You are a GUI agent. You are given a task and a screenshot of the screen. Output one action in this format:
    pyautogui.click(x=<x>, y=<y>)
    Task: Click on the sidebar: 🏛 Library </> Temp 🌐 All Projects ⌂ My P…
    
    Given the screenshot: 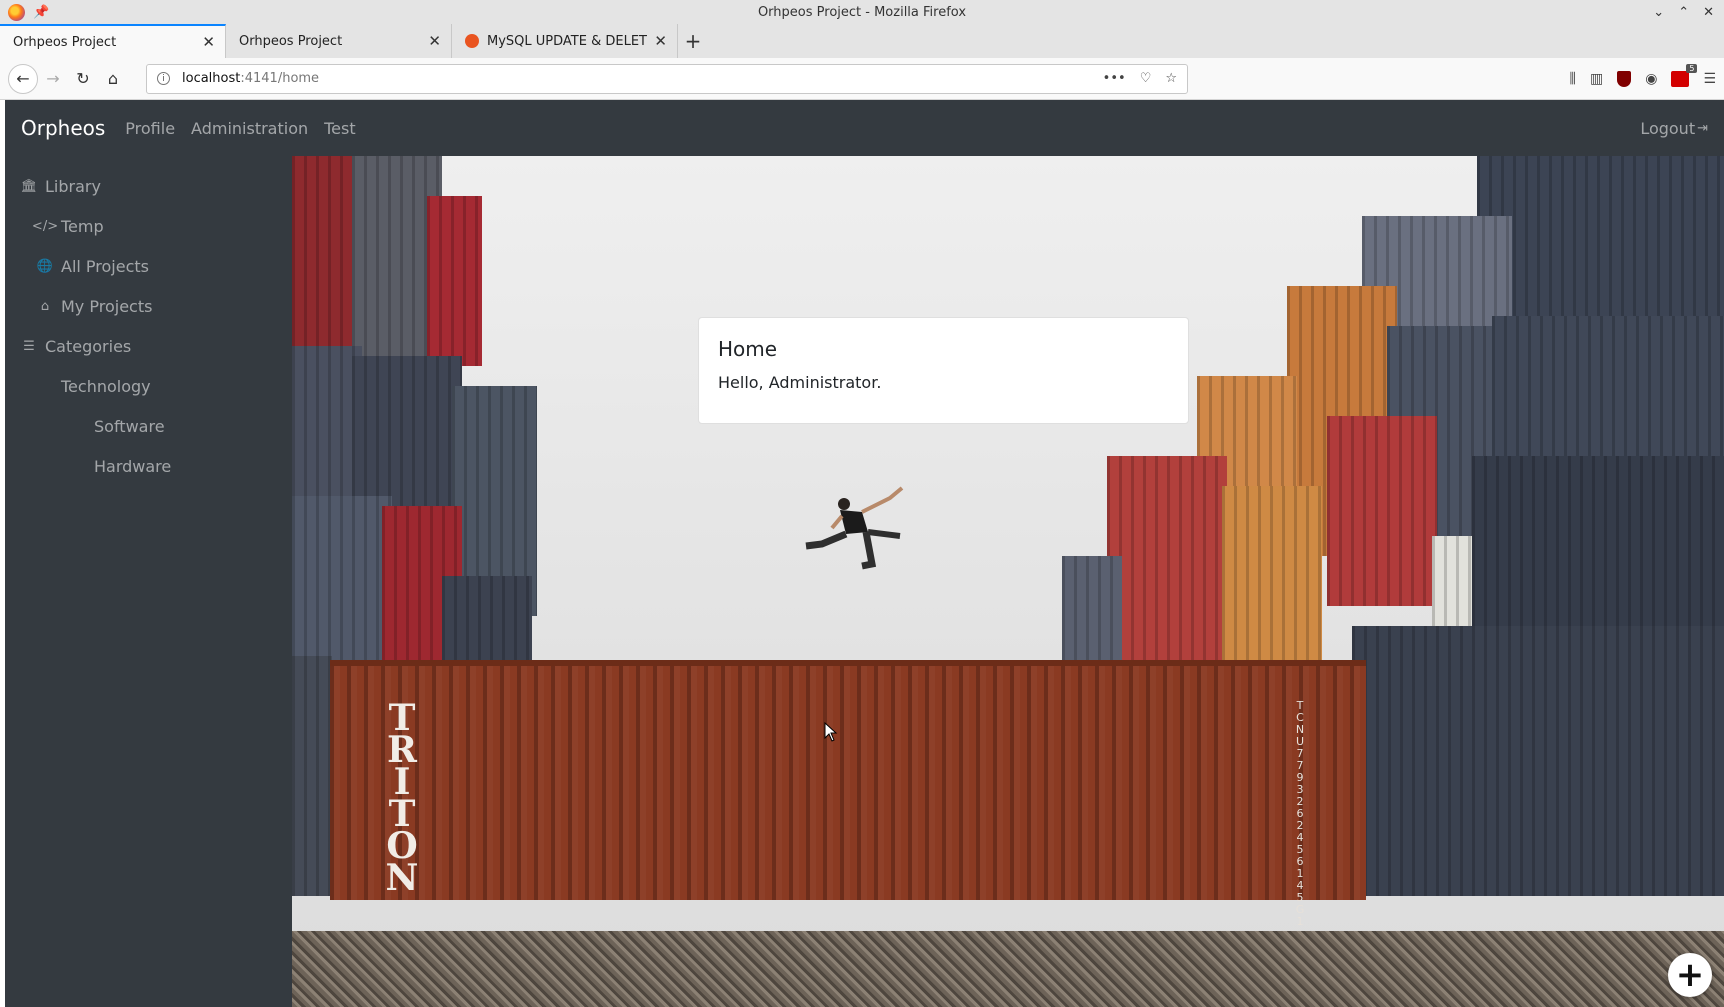 What is the action you would take?
    pyautogui.click(x=148, y=581)
    